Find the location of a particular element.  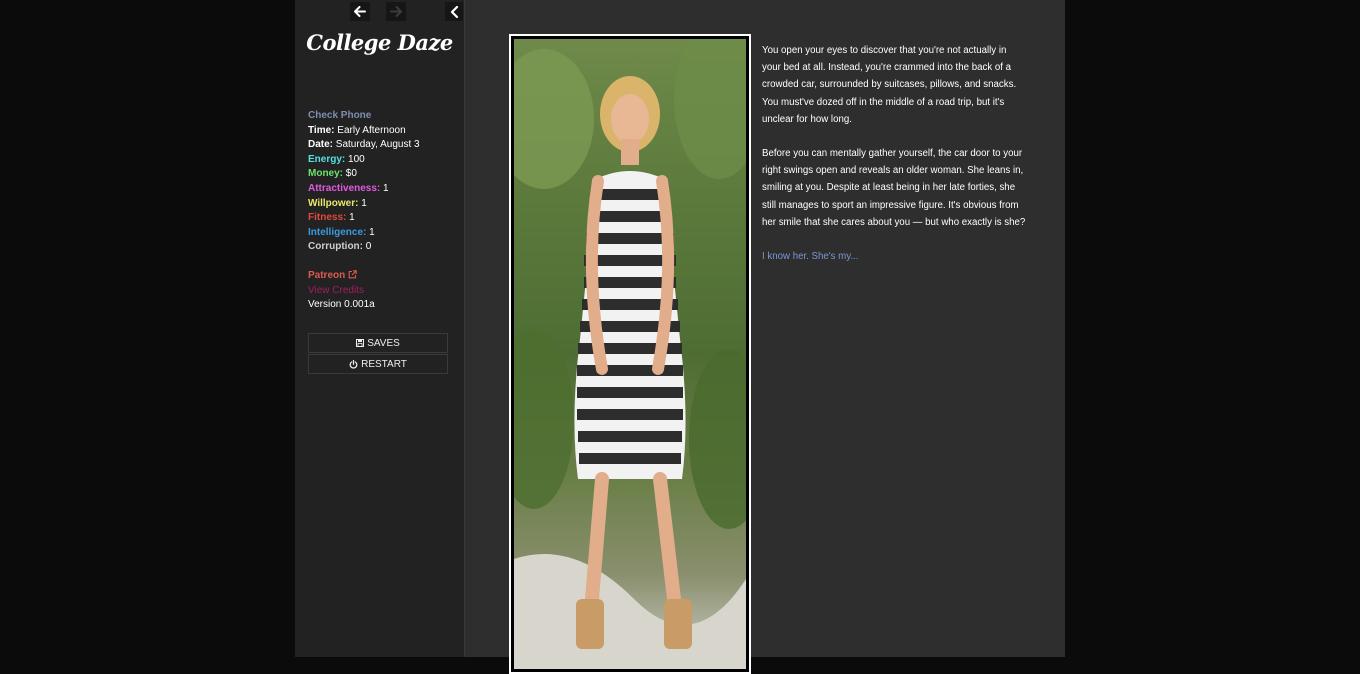

check-phone-link: Check Phone is located at coordinates (364, 116).